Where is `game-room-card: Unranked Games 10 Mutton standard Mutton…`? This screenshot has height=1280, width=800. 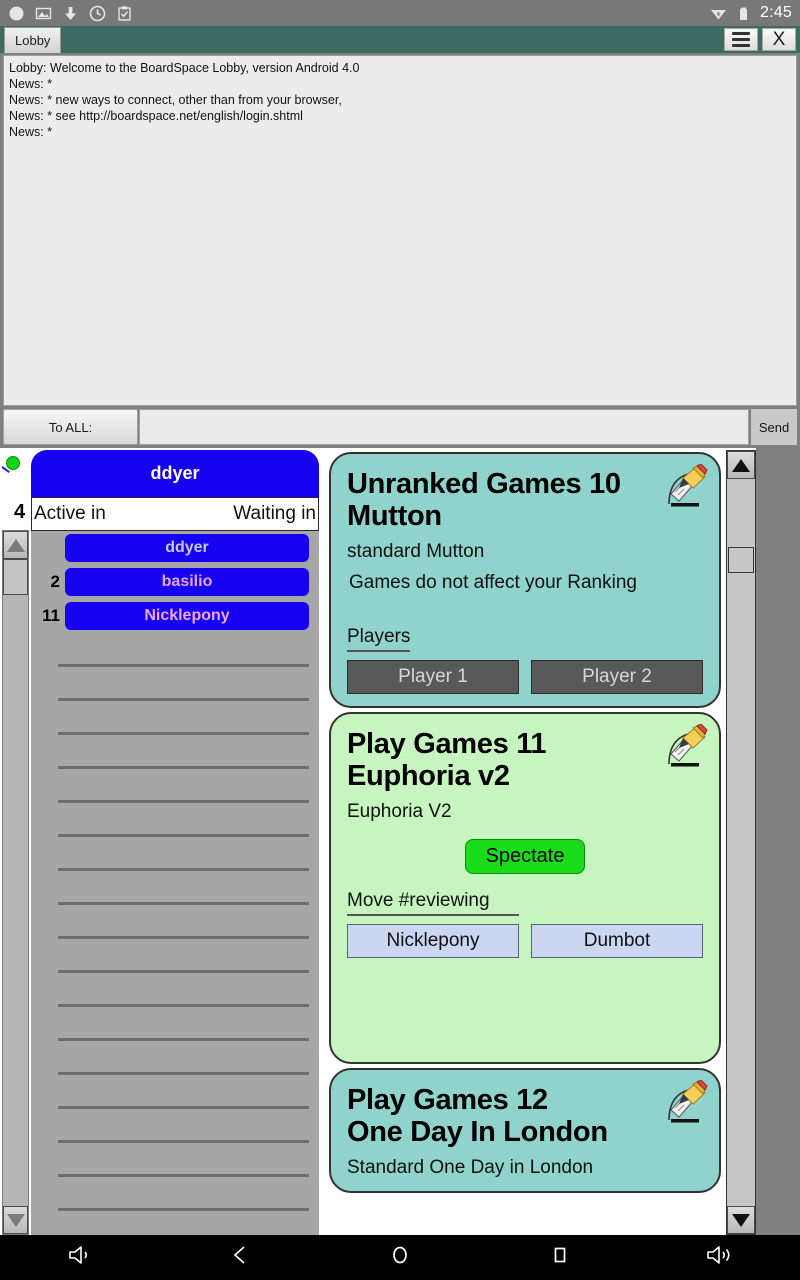 game-room-card: Unranked Games 10 Mutton standard Mutton… is located at coordinates (525, 580).